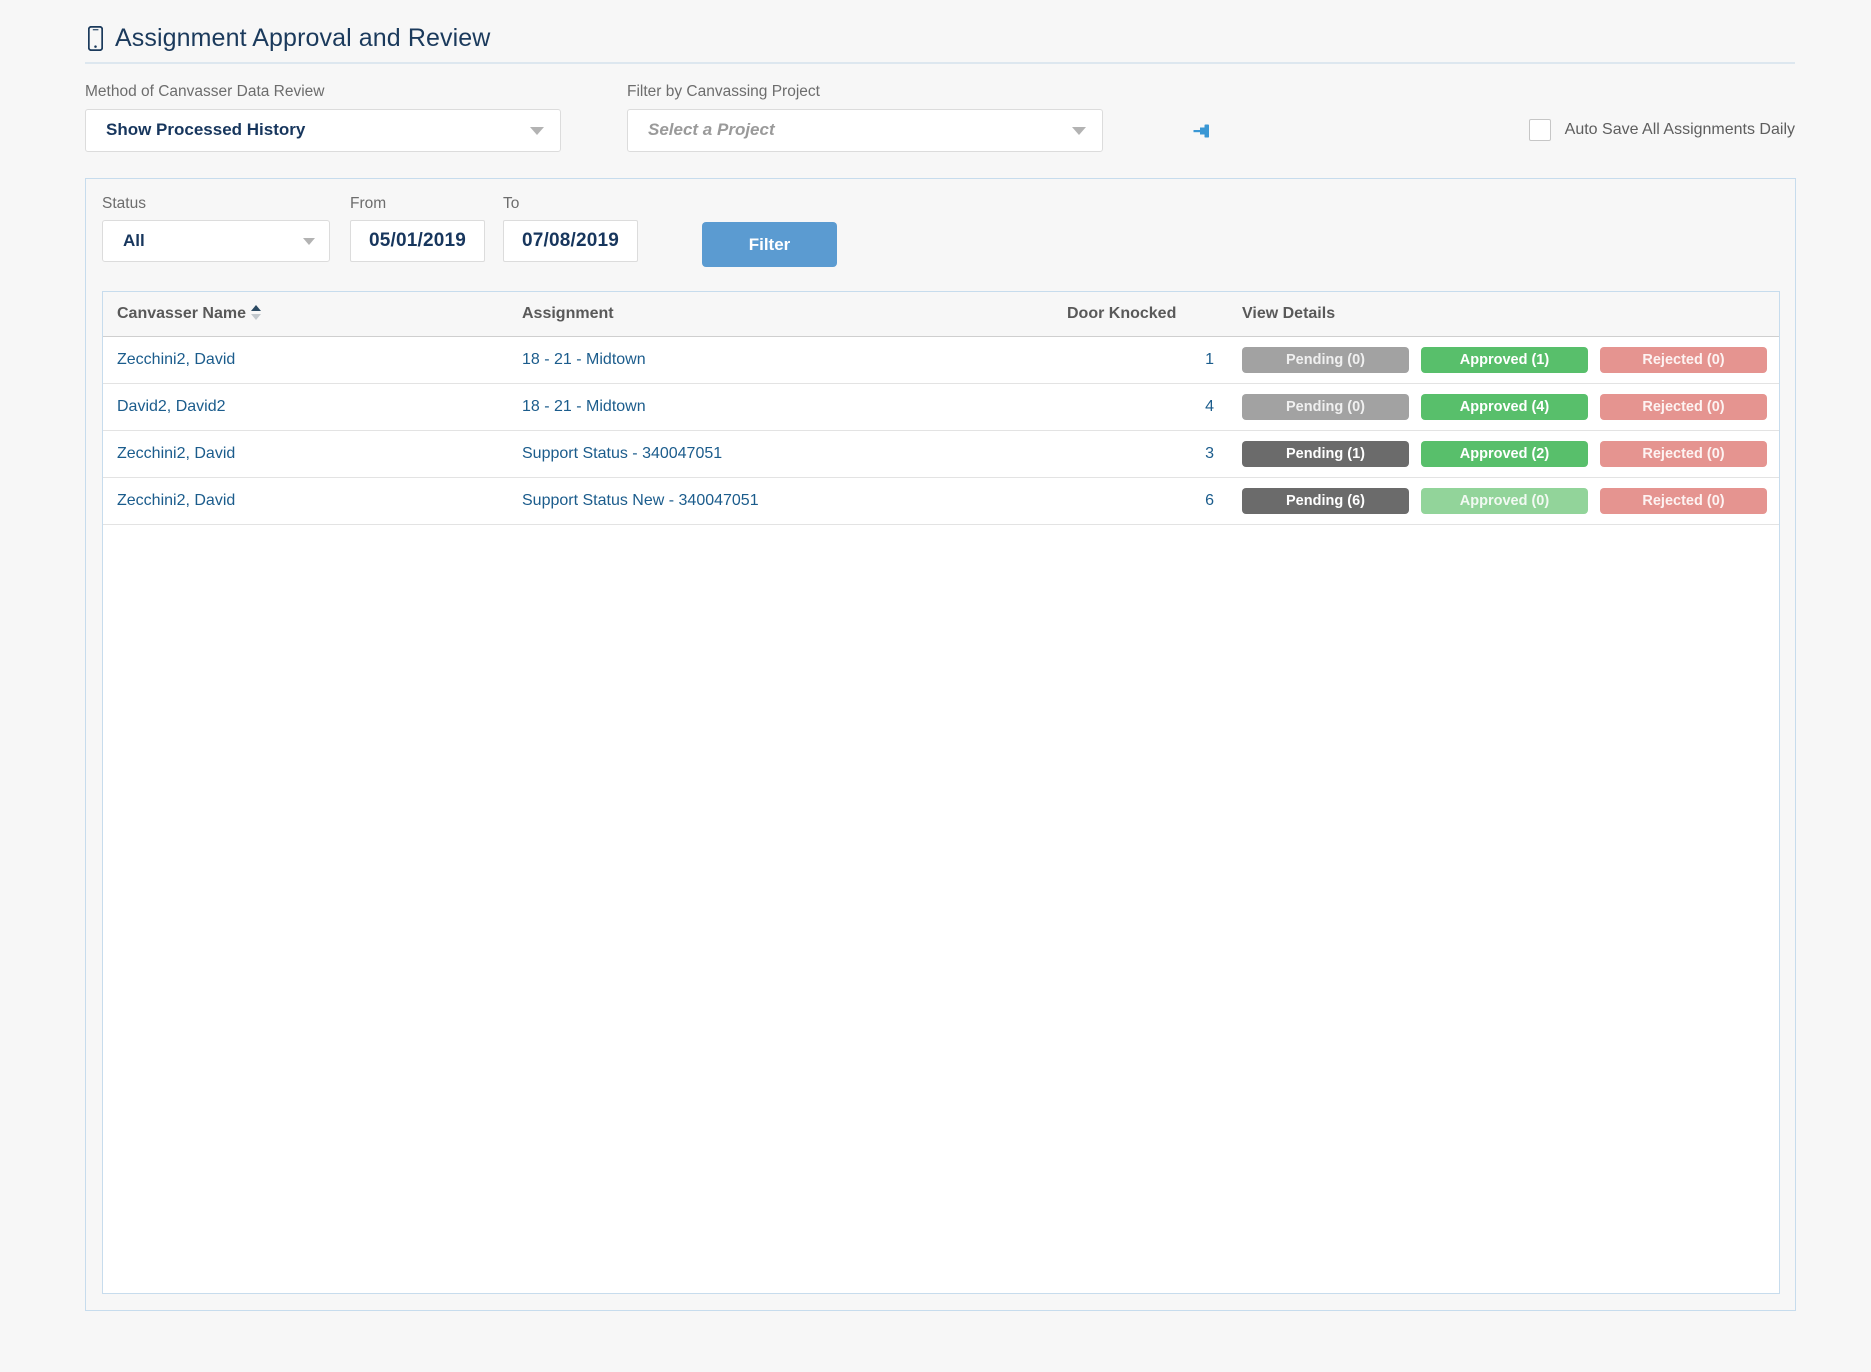 This screenshot has height=1372, width=1871. I want to click on column-header-door-knocked: Door Knocked, so click(1140, 314).